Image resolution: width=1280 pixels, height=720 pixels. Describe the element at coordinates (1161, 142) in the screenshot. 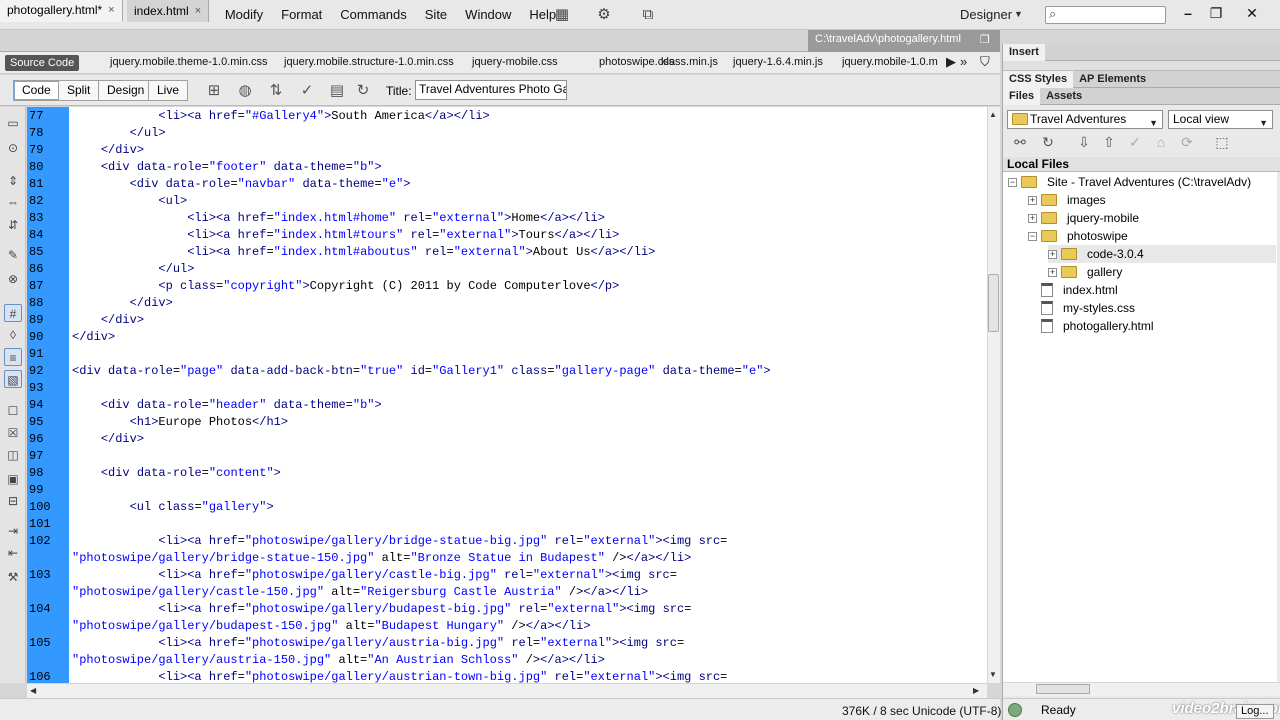

I see `check-in-icon: ⌂` at that location.